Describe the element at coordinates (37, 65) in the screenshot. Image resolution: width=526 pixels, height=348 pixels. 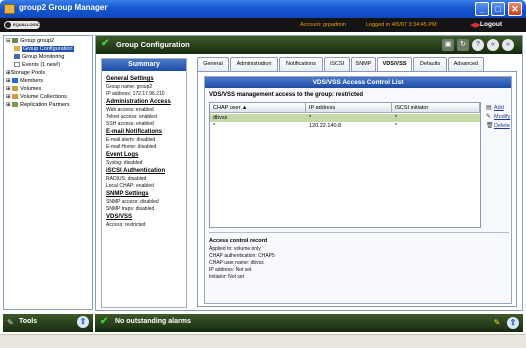
I see `tree-item-events: Events (1 new!)` at that location.